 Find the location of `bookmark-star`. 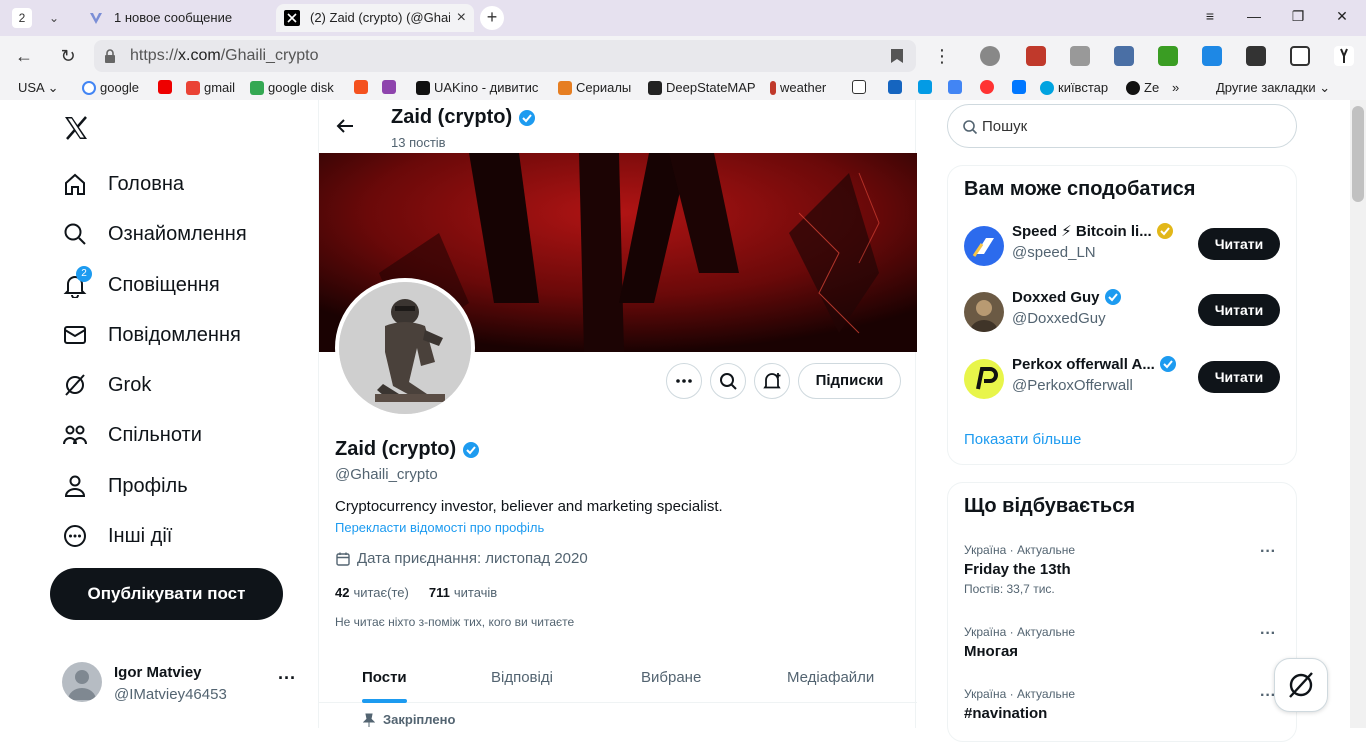

bookmark-star is located at coordinates (389, 87).